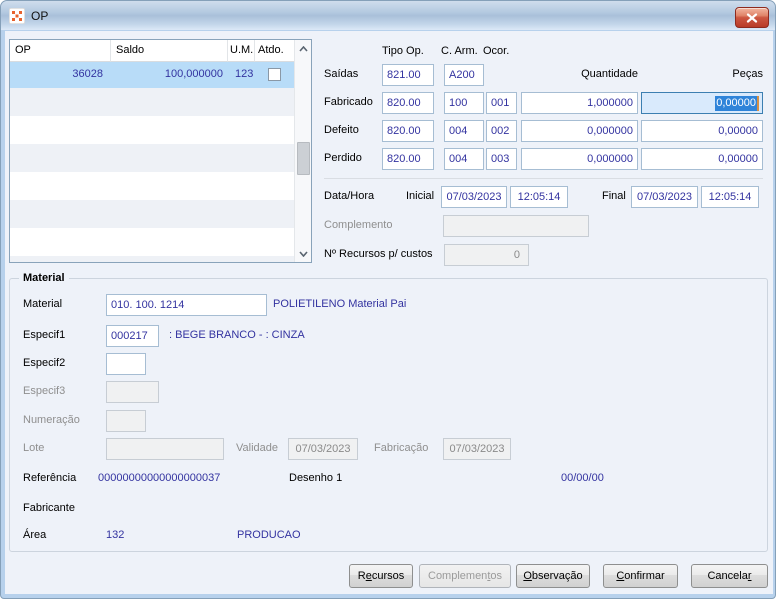  Describe the element at coordinates (614, 196) in the screenshot. I see `final-label: Final` at that location.